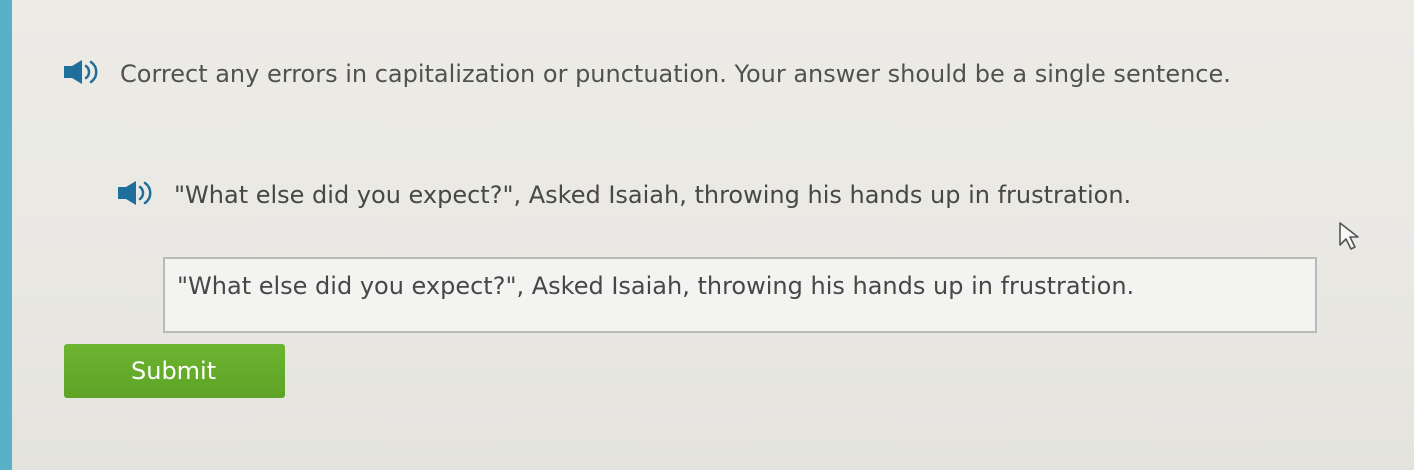 The width and height of the screenshot is (1414, 470). What do you see at coordinates (1349, 236) in the screenshot?
I see `mouse-cursor-icon` at bounding box center [1349, 236].